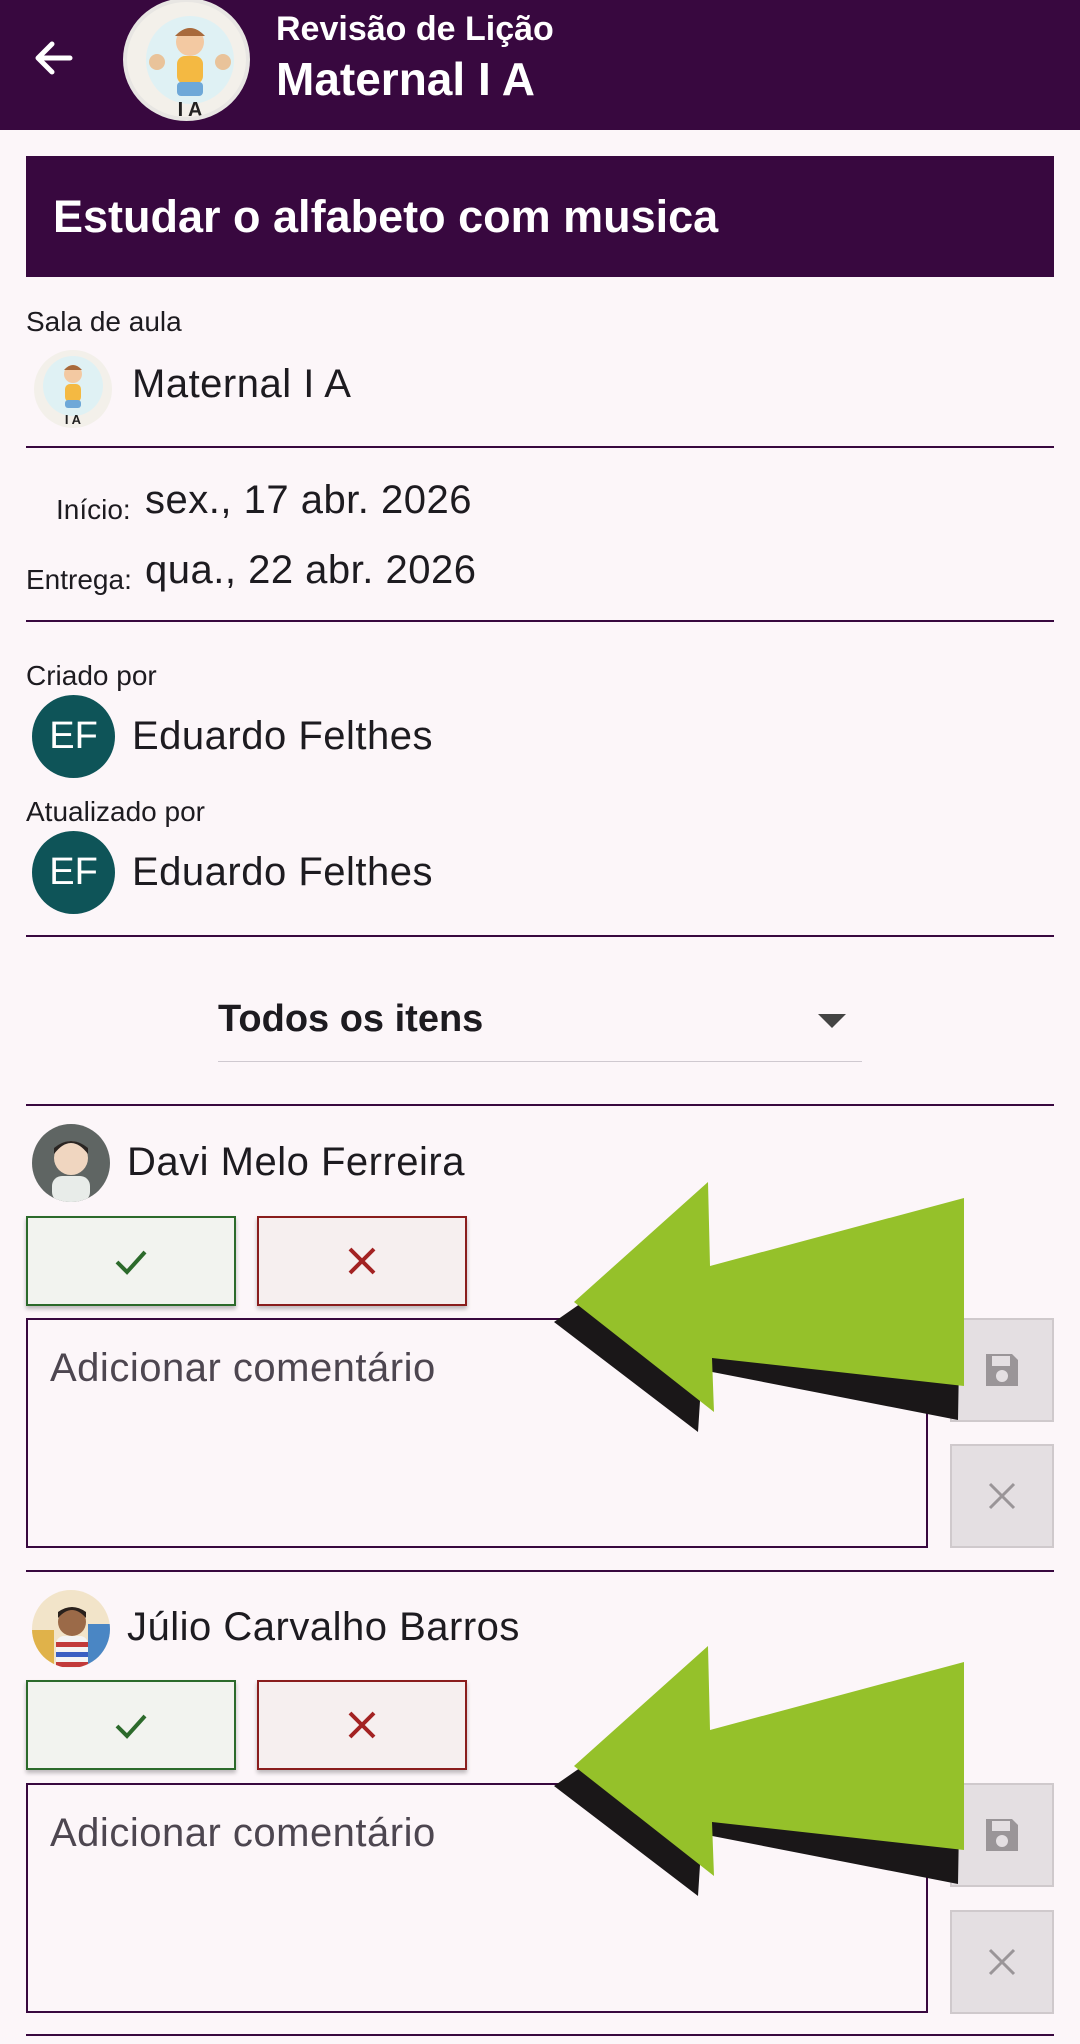 The image size is (1080, 2044). I want to click on app-bar: I A Revisão de Lição Maternal I A, so click(540, 65).